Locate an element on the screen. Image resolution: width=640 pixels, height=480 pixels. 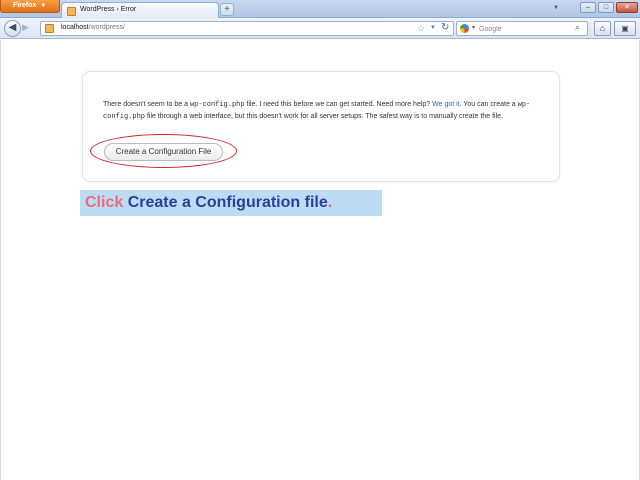
instruction-banner: Click Create a Configuration file. is located at coordinates (231, 203).